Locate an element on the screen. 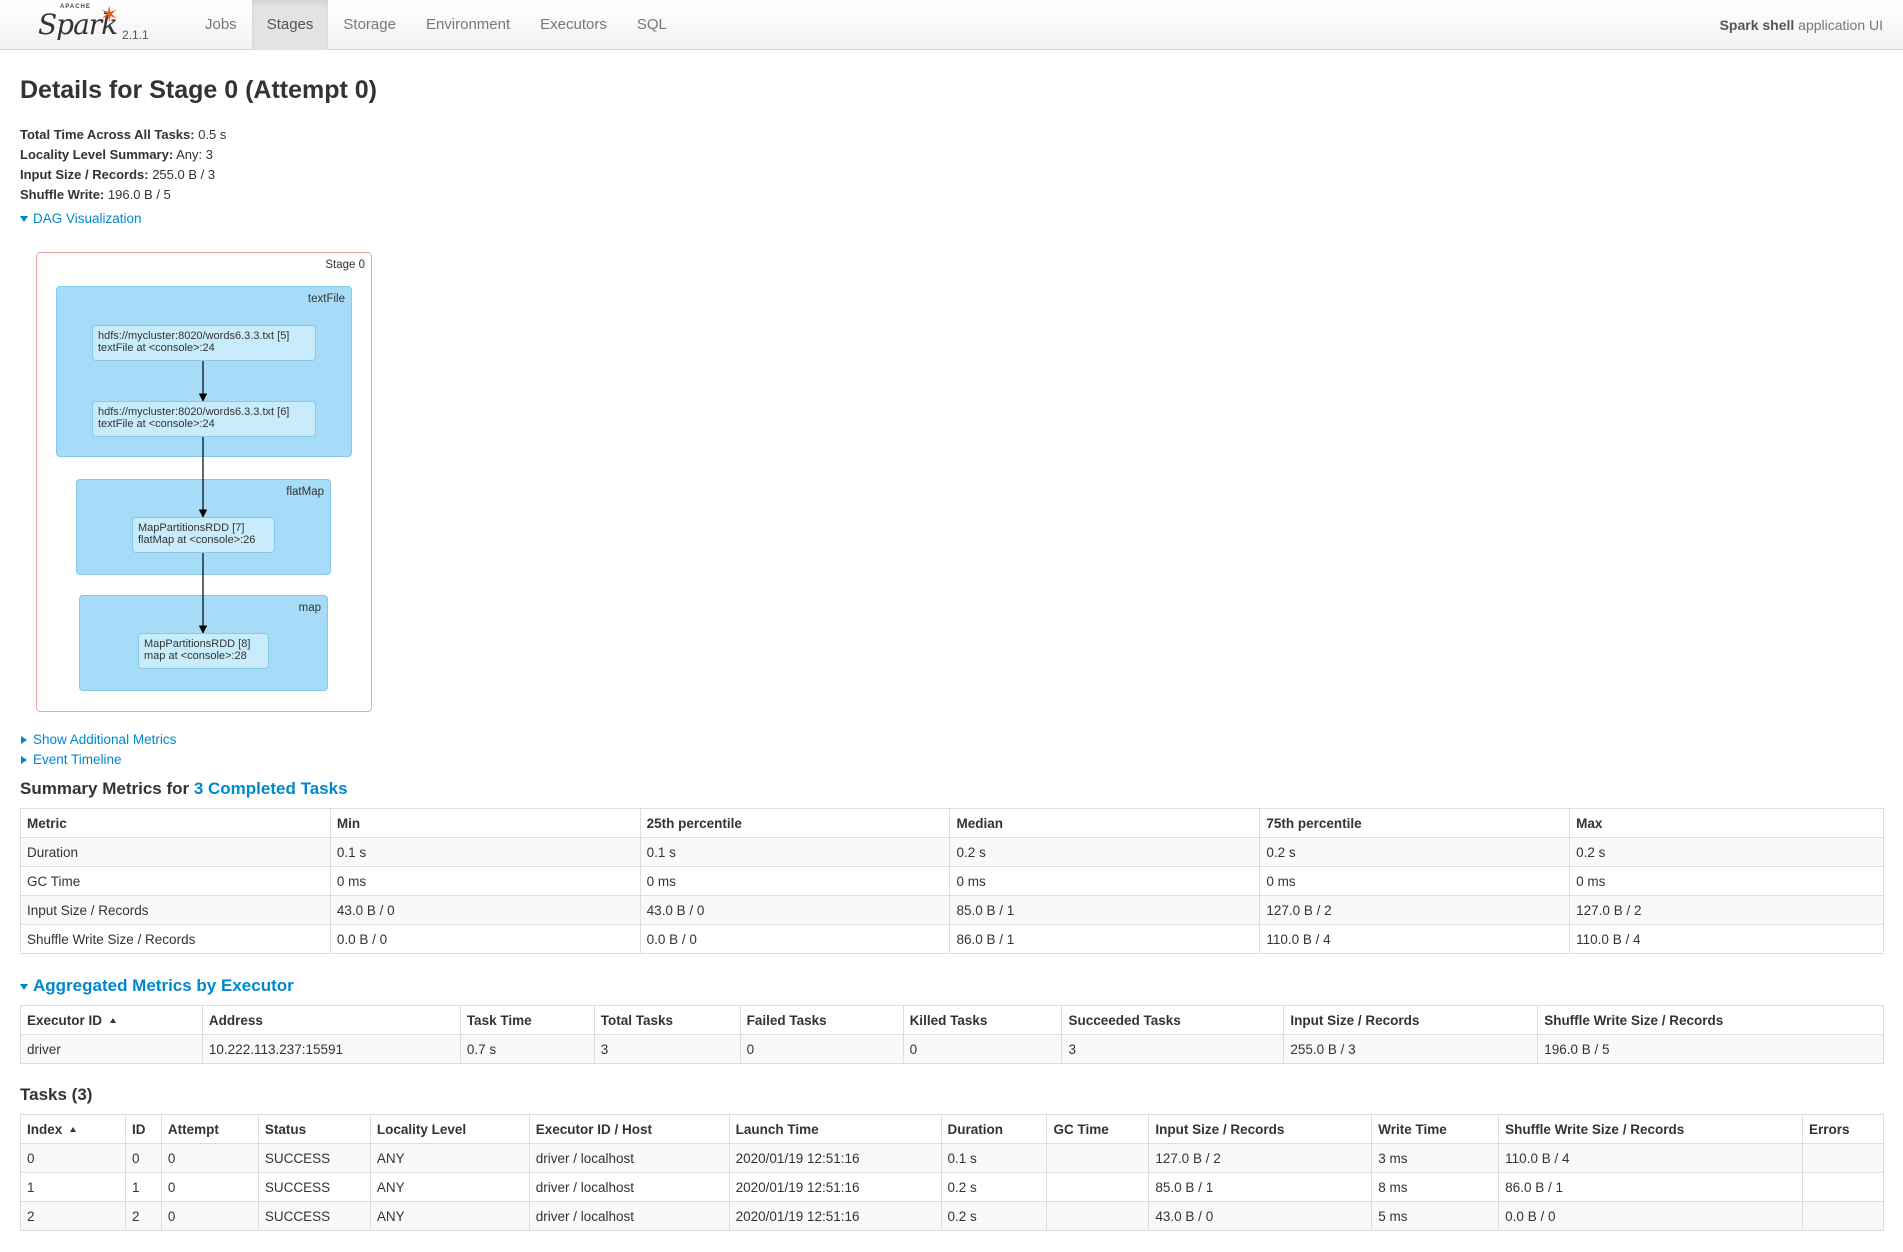 Image resolution: width=1903 pixels, height=1252 pixels. column-header: Duration is located at coordinates (994, 1129).